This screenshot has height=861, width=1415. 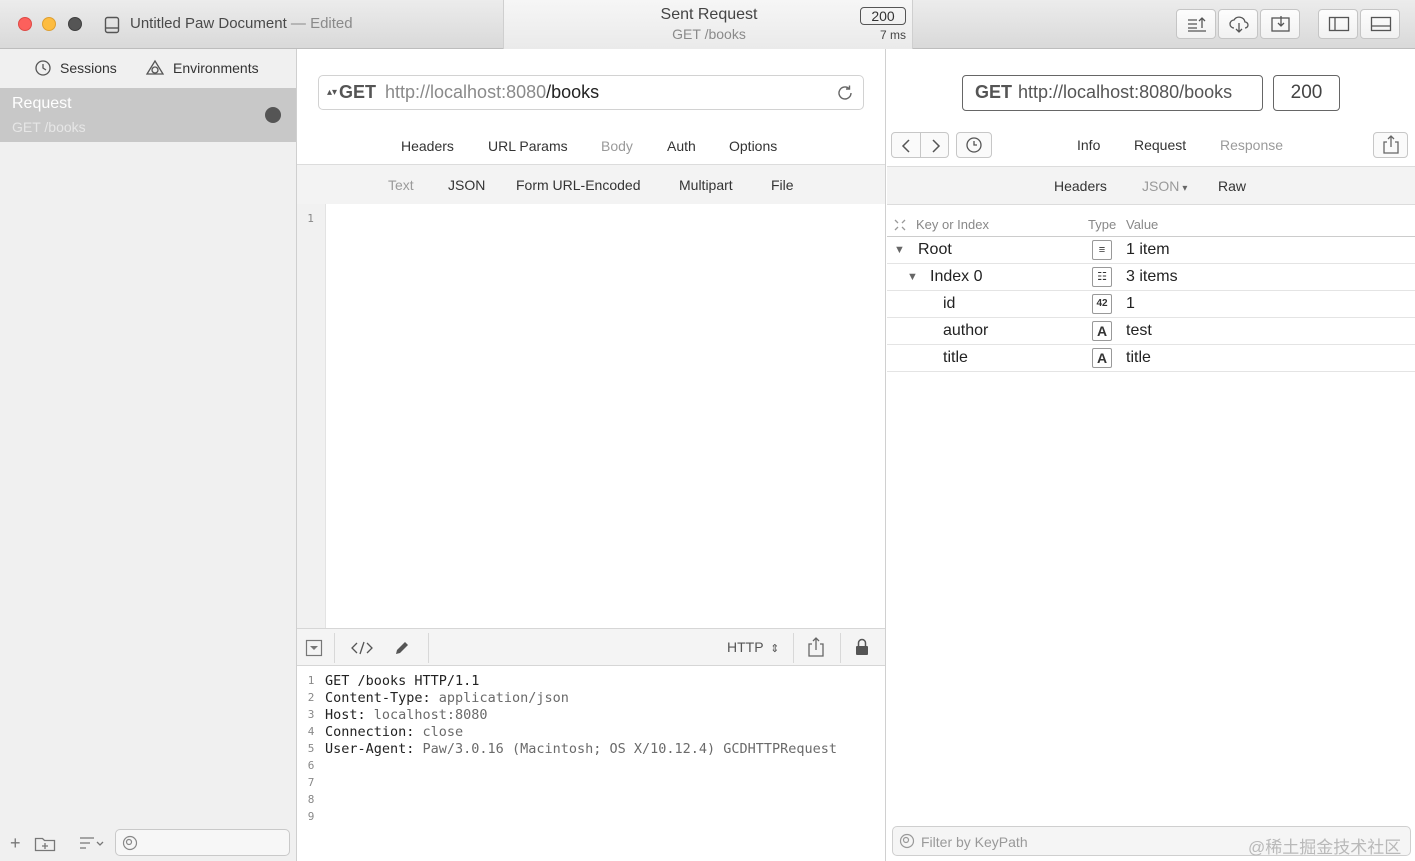 I want to click on column-type: Type, so click(x=1102, y=224).